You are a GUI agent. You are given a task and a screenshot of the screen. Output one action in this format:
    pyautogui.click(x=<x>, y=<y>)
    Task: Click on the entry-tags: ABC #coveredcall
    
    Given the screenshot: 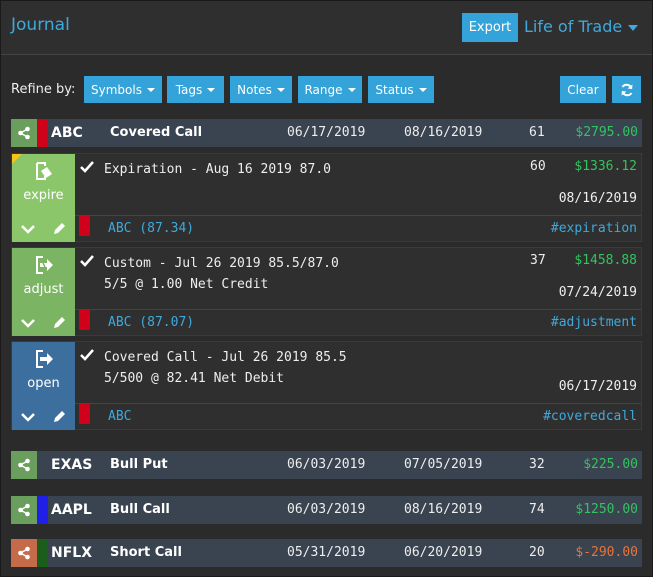 What is the action you would take?
    pyautogui.click(x=358, y=416)
    